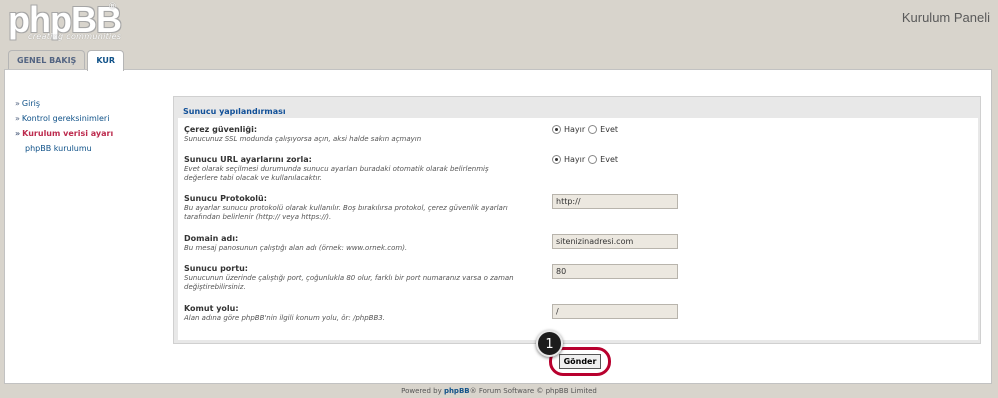 The image size is (998, 398). What do you see at coordinates (615, 311) in the screenshot?
I see `script-path-input: /` at bounding box center [615, 311].